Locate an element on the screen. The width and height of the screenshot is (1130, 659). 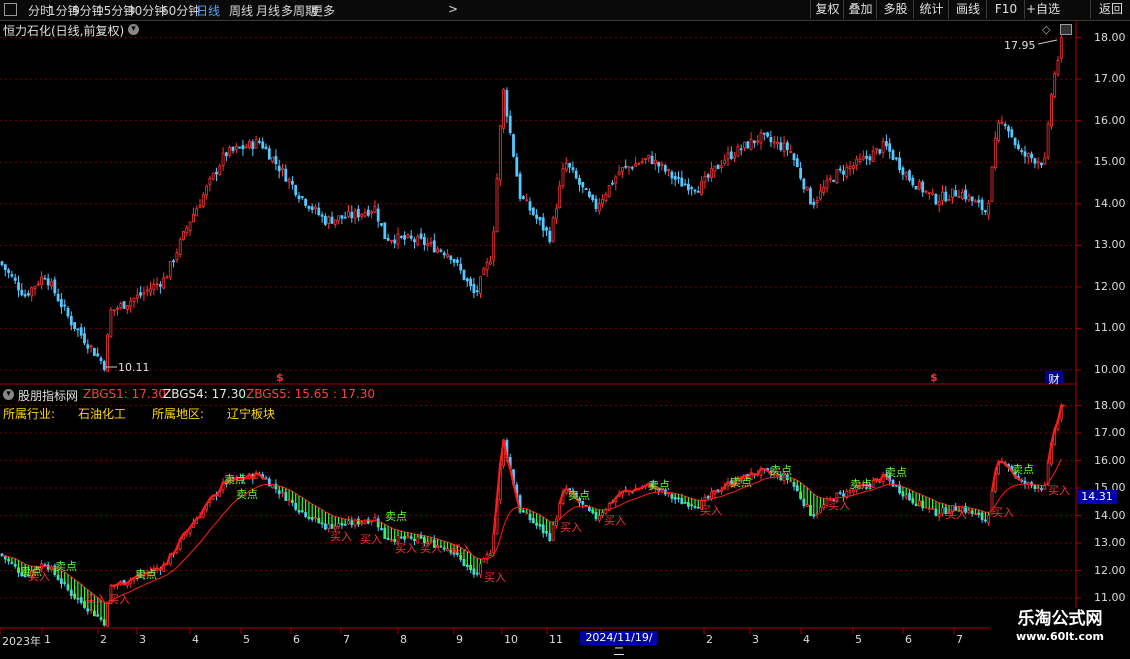
y-tick-label: 15.00 is located at coordinates (1110, 161).